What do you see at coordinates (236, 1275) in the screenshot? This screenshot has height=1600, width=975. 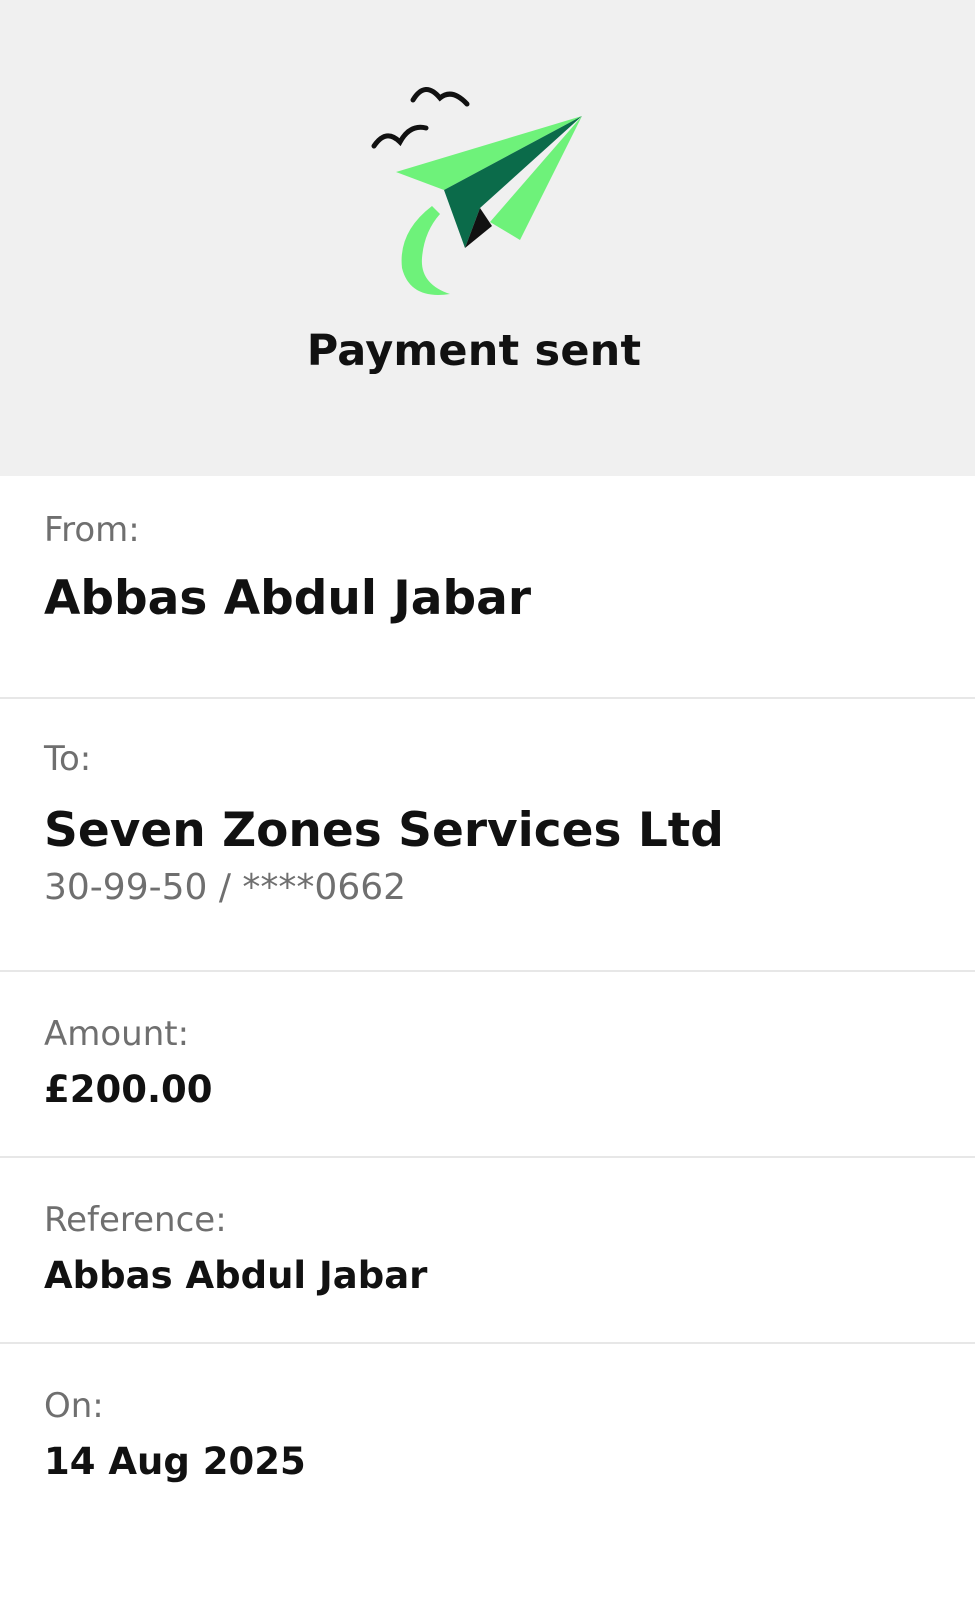 I see `reference-value: Abbas Abdul Jabar` at bounding box center [236, 1275].